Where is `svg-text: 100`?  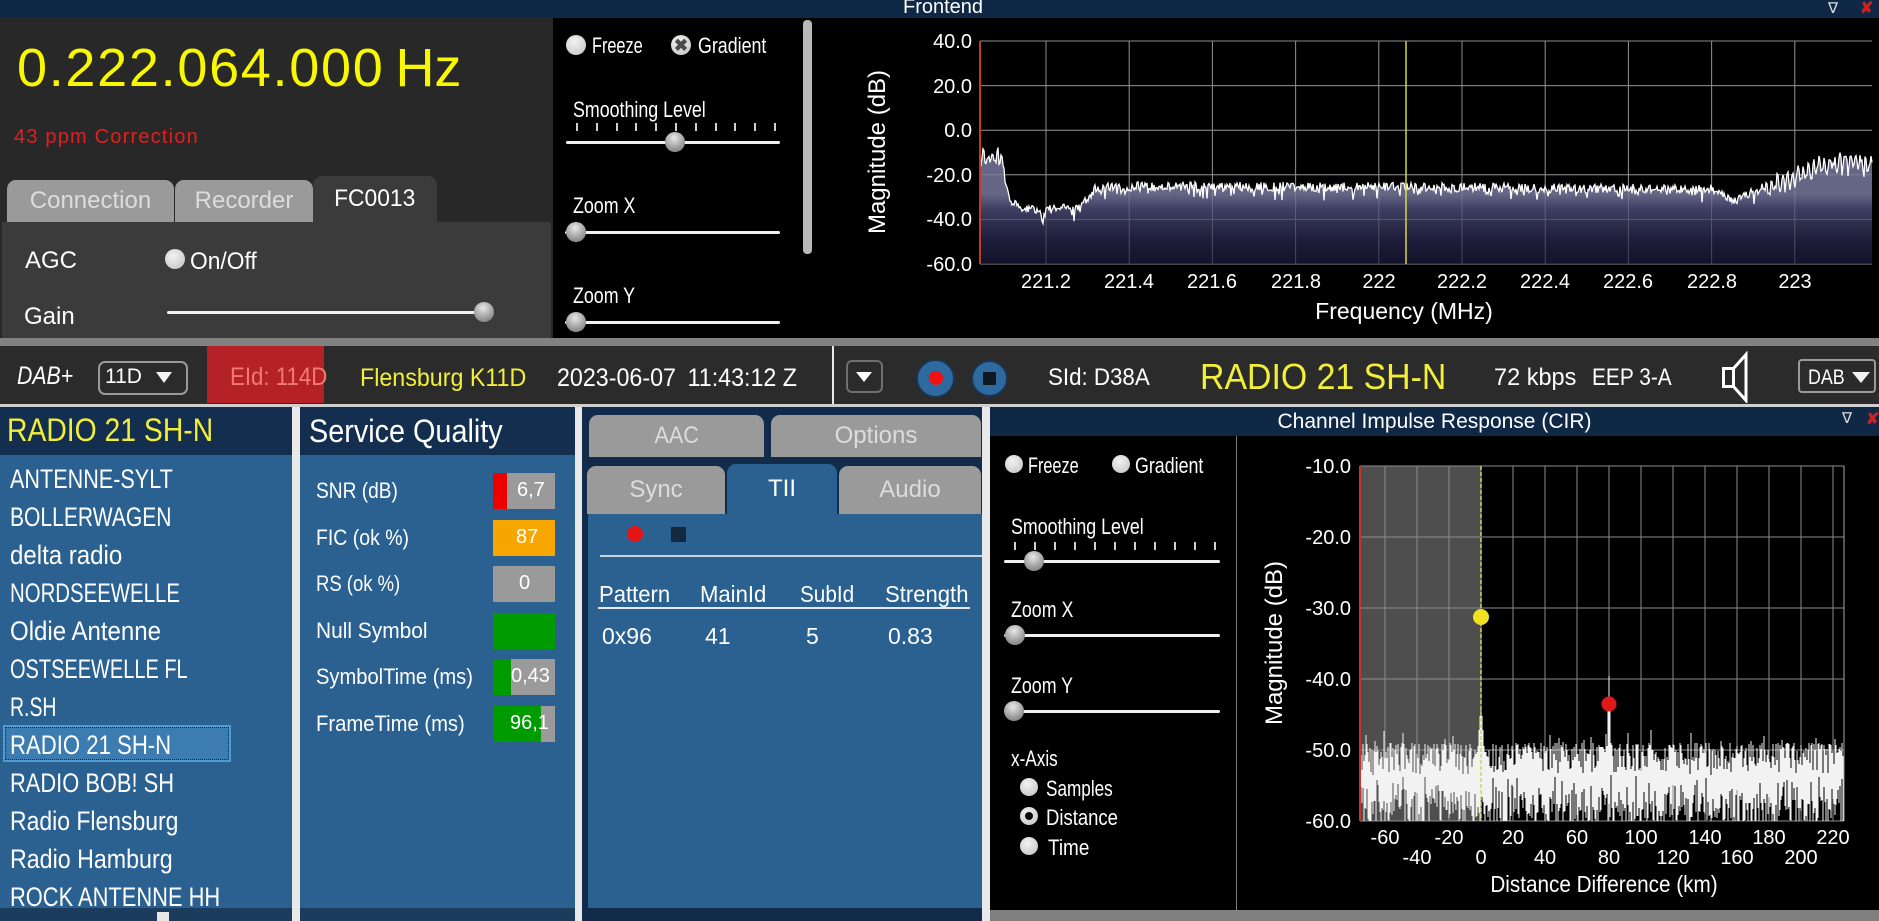 svg-text: 100 is located at coordinates (1640, 838).